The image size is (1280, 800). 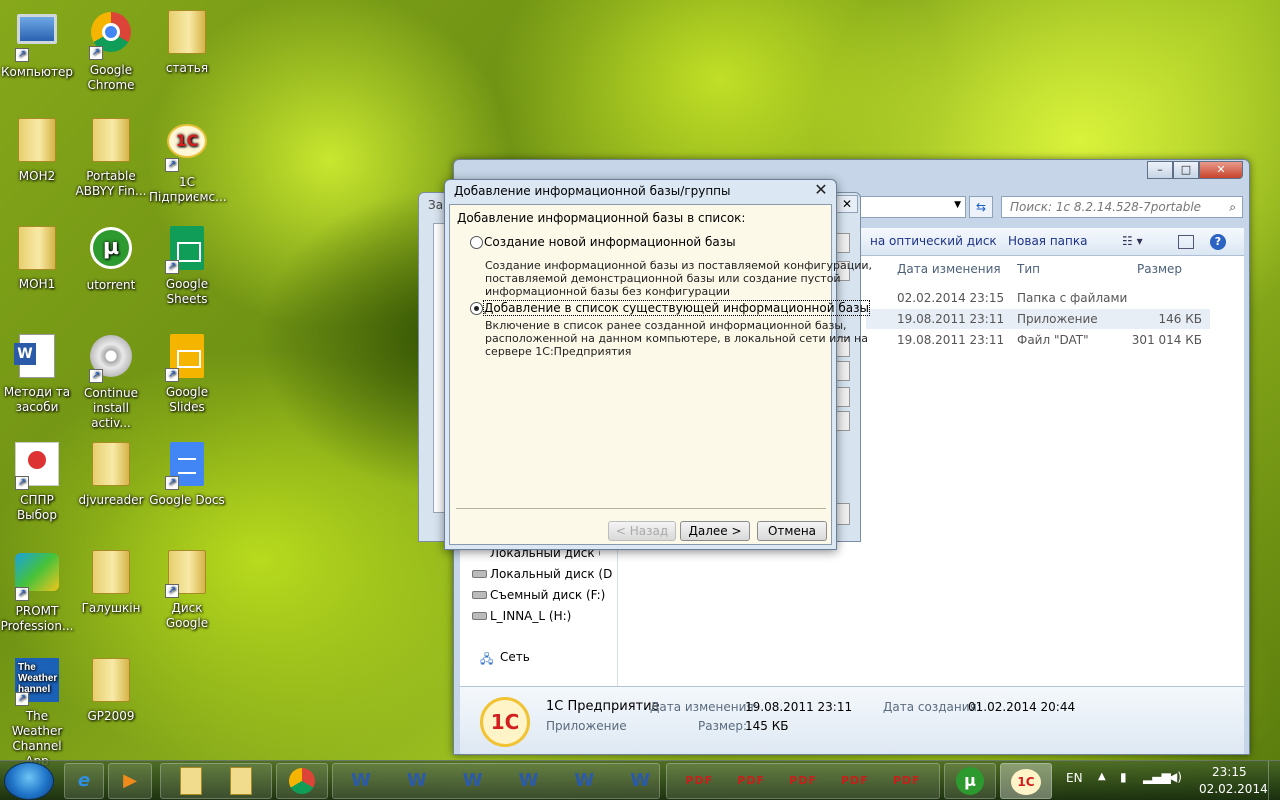 What do you see at coordinates (1157, 777) in the screenshot?
I see `signal-icon: ▂▄▆` at bounding box center [1157, 777].